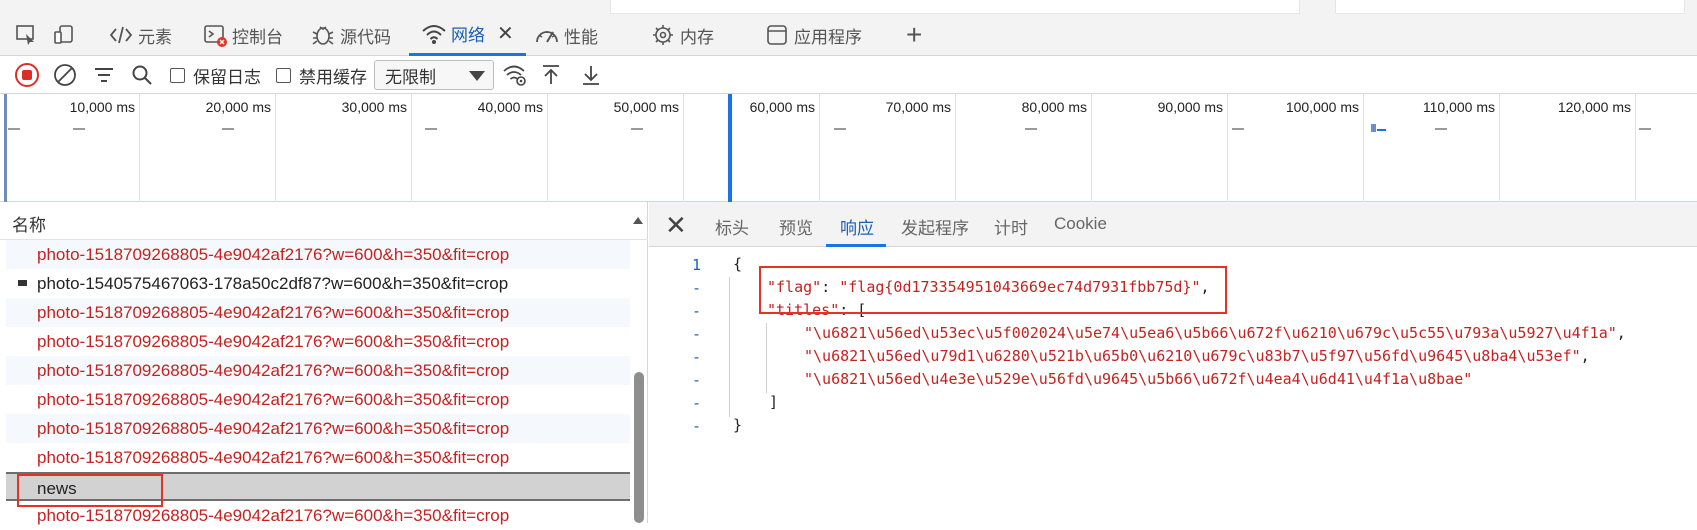  Describe the element at coordinates (1458, 107) in the screenshot. I see `timeline-tick-label: 110,000 ms` at that location.